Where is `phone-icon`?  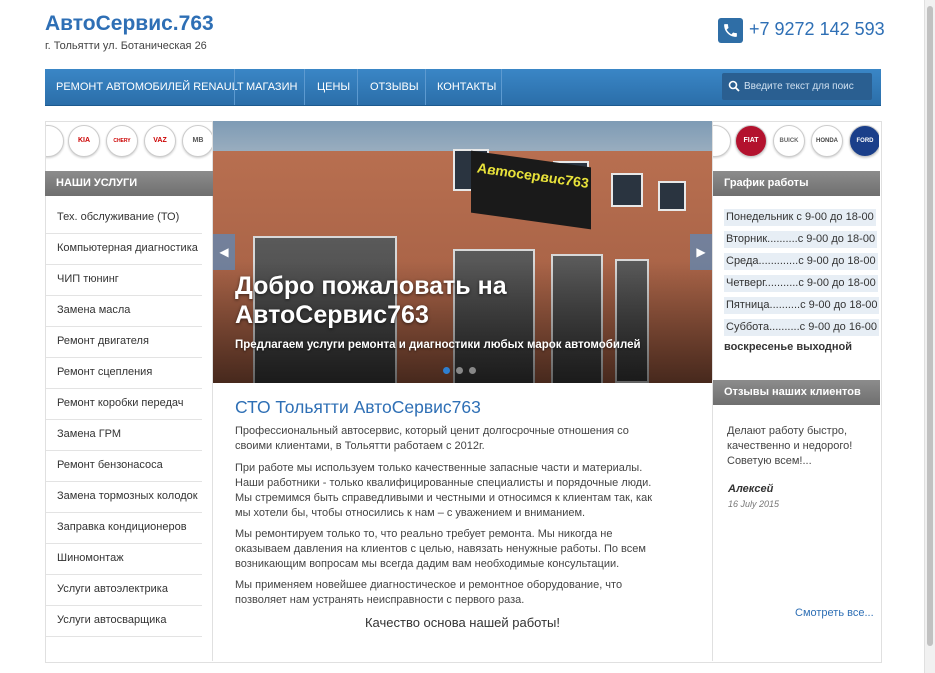 phone-icon is located at coordinates (730, 30).